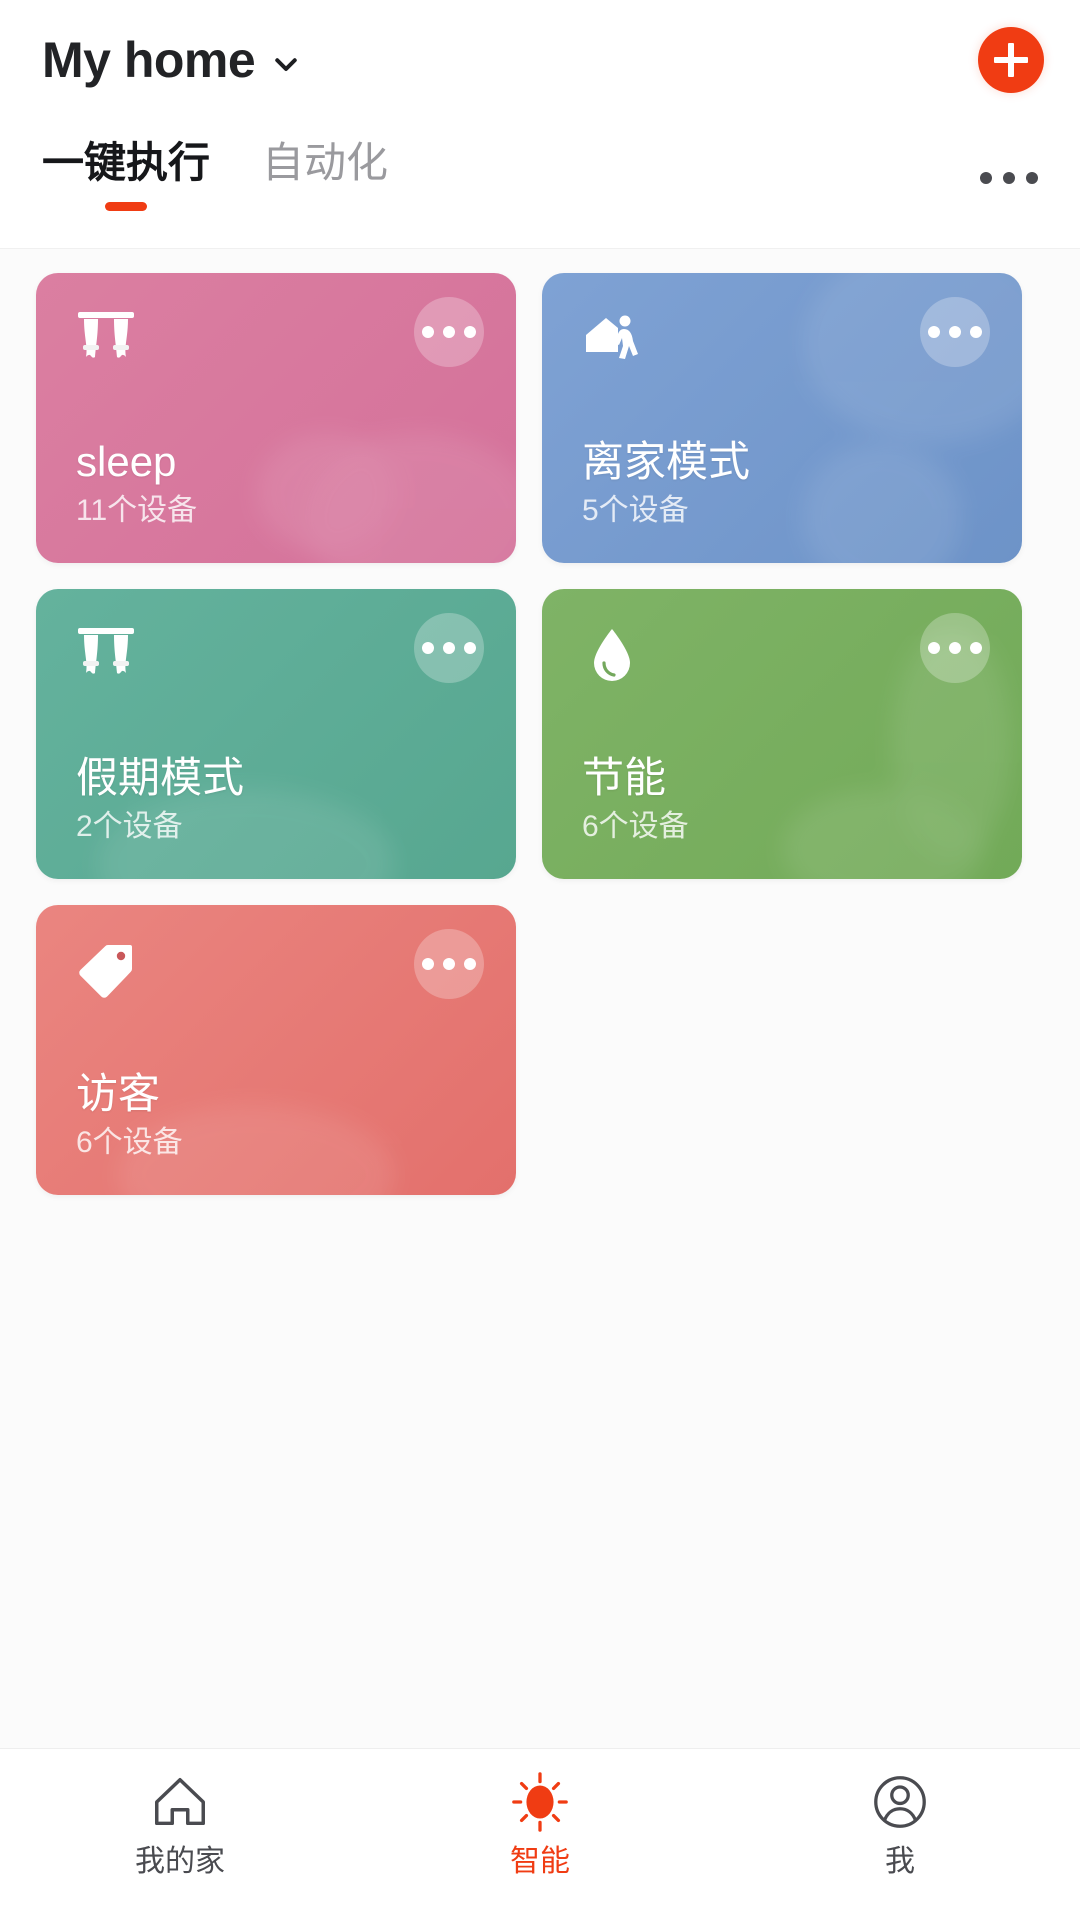 The width and height of the screenshot is (1080, 1920). I want to click on page-title: My home, so click(149, 60).